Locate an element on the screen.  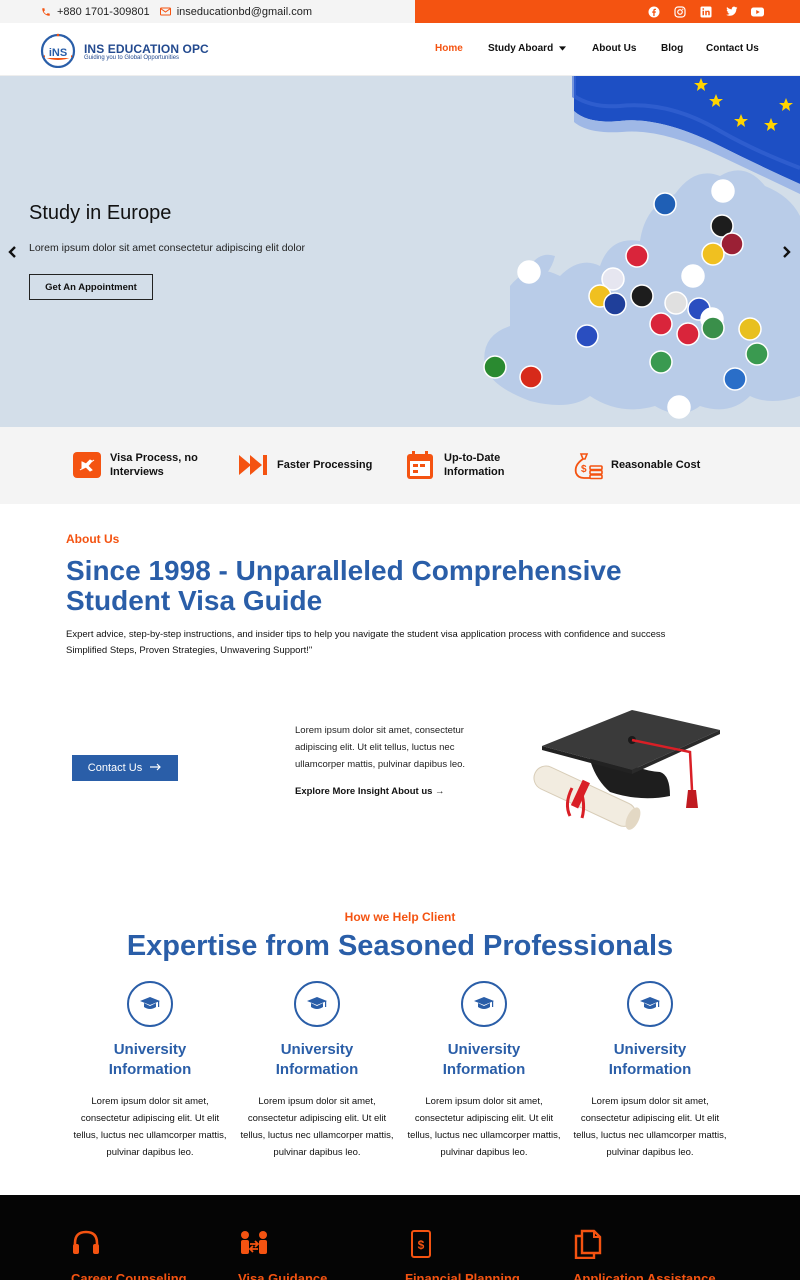
feature-label: Visa Process, no Interviews is located at coordinates (154, 465).